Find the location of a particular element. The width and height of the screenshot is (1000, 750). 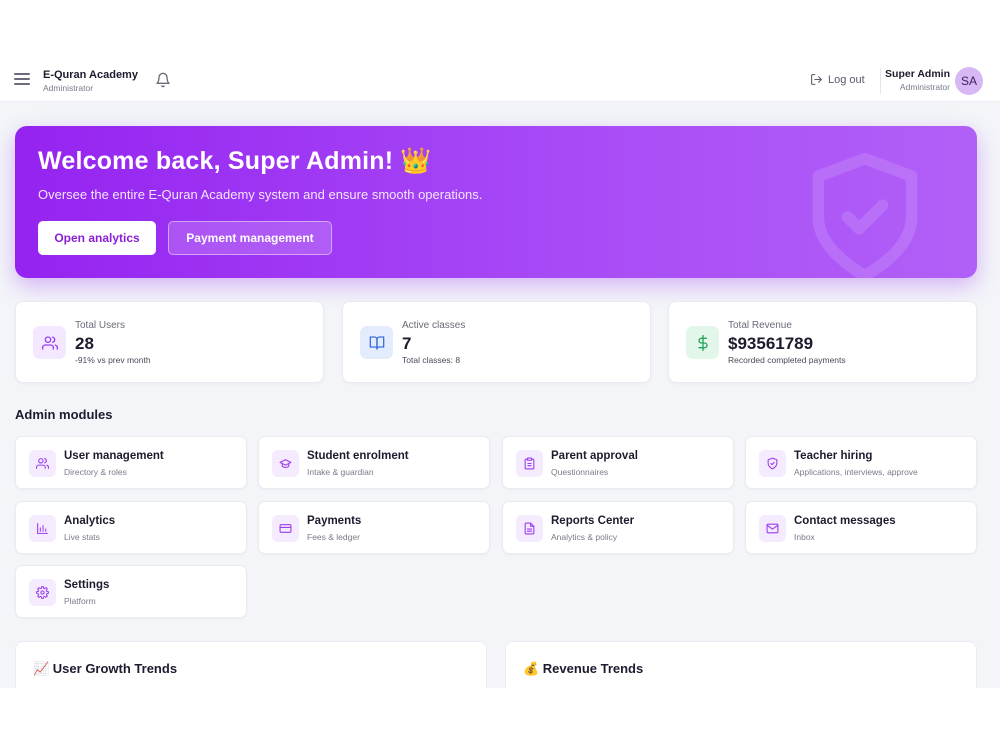

module-title: Contact messages is located at coordinates (845, 521).